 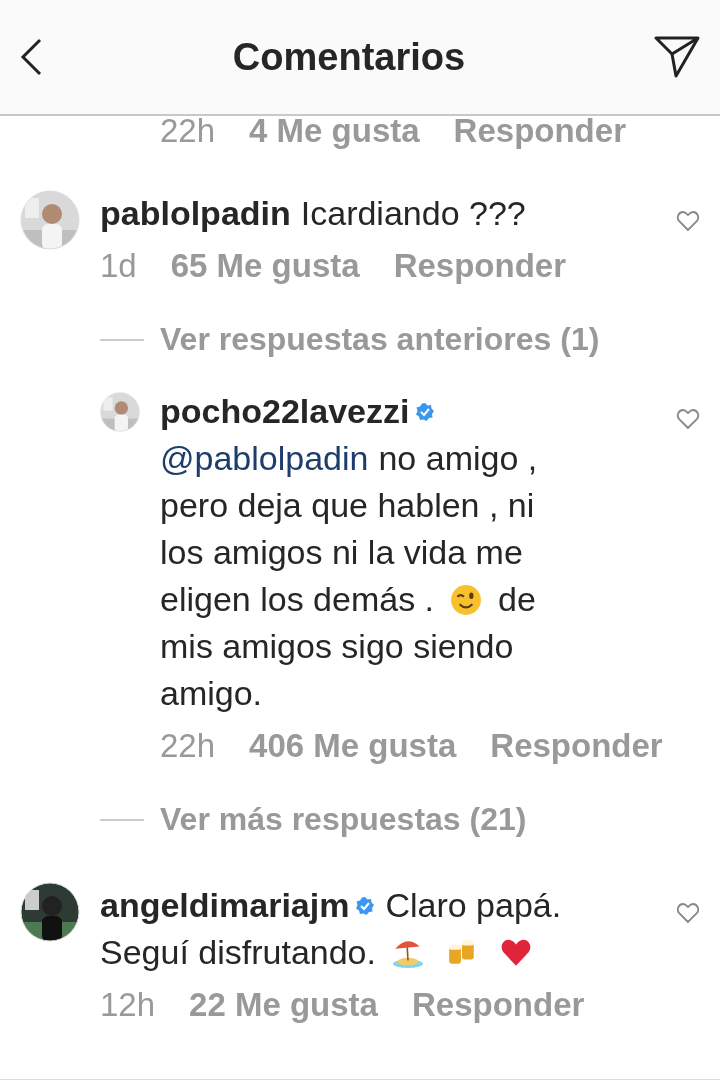 What do you see at coordinates (413, 213) in the screenshot?
I see `comment-text: Icardiando ???` at bounding box center [413, 213].